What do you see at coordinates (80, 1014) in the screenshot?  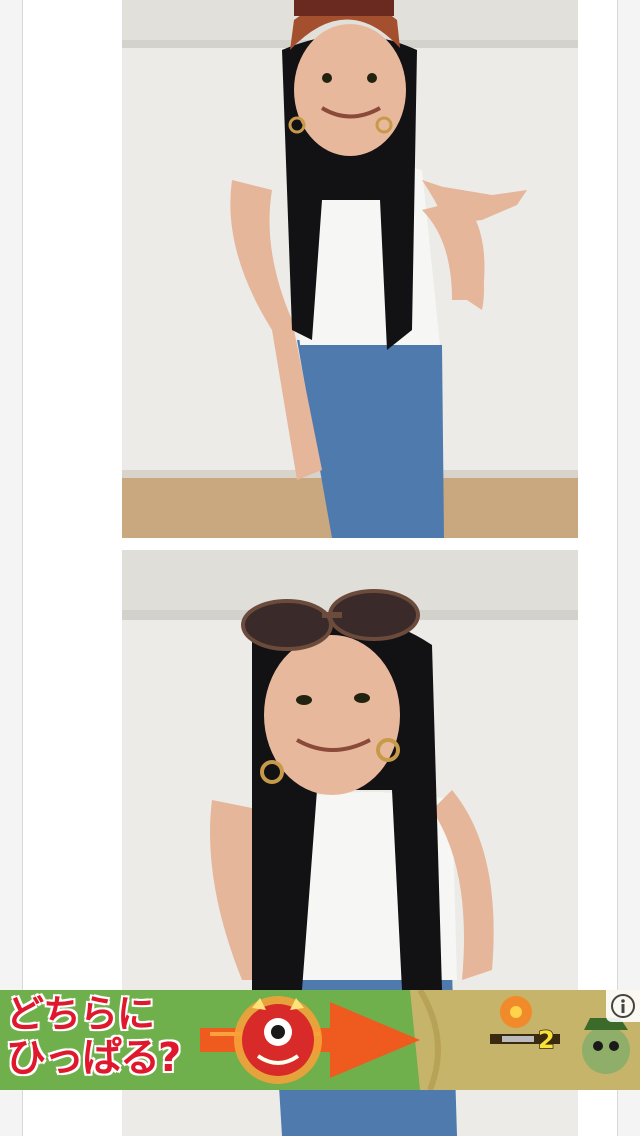 I see `ad-headline-line1: どちらに` at bounding box center [80, 1014].